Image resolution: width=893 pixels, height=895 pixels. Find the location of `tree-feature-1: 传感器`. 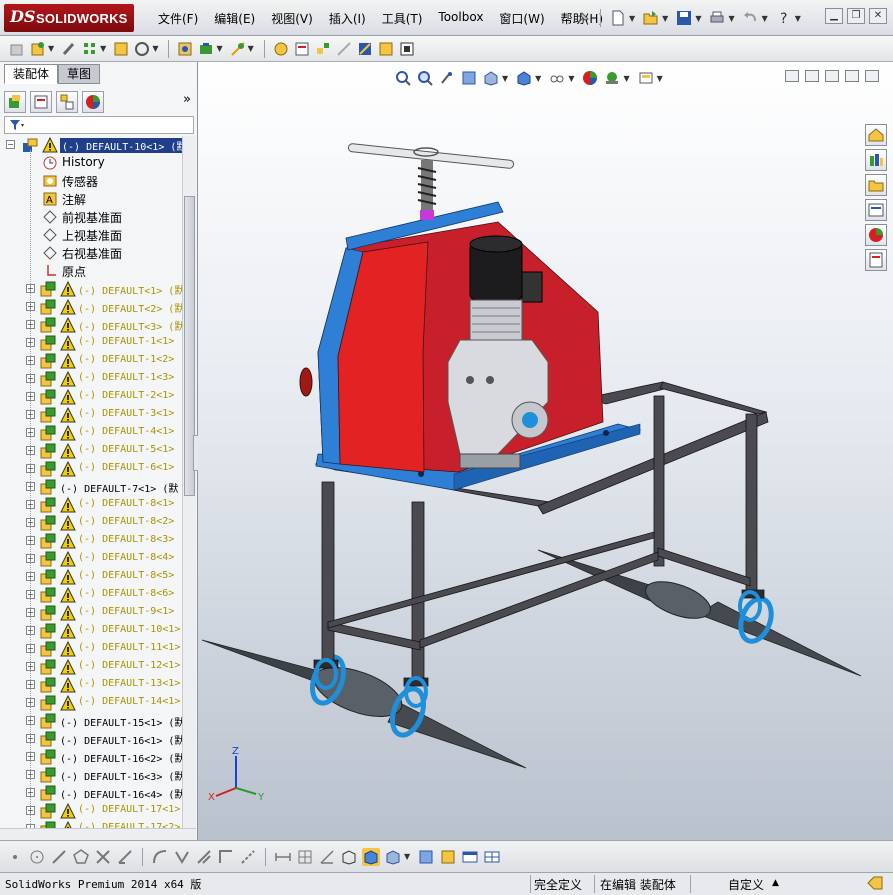

tree-feature-1: 传感器 is located at coordinates (91, 181).